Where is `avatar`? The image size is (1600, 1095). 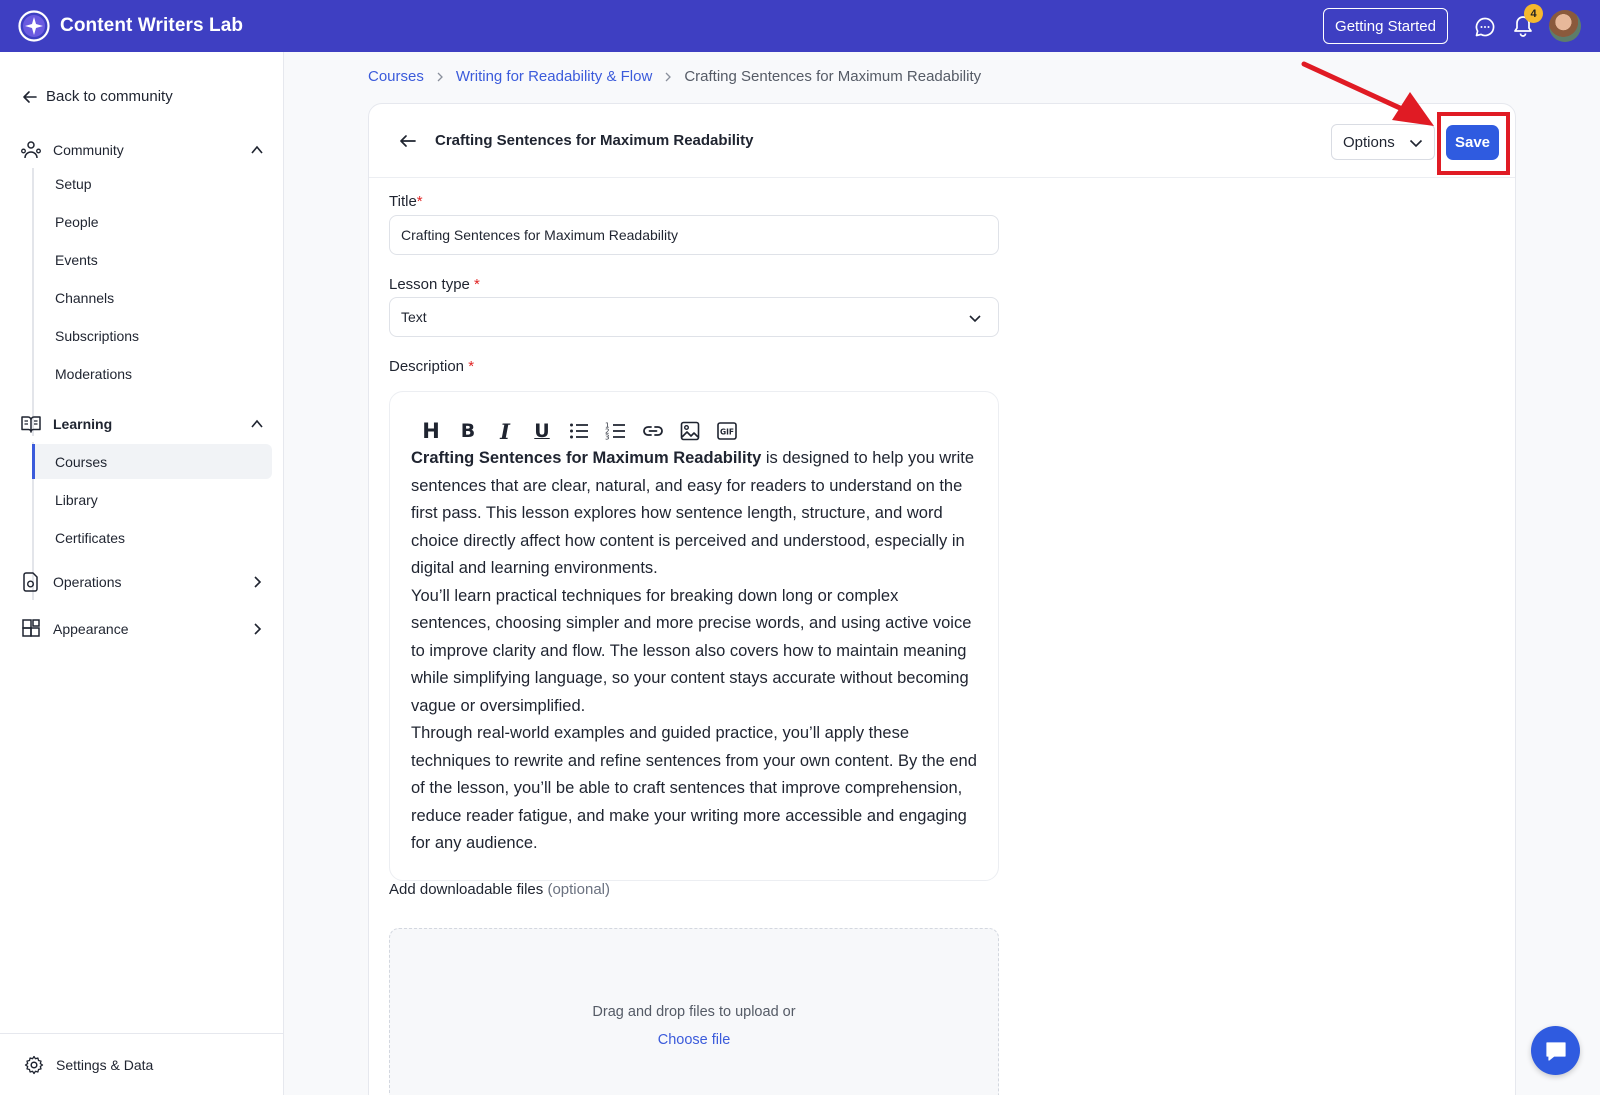
avatar is located at coordinates (1565, 26).